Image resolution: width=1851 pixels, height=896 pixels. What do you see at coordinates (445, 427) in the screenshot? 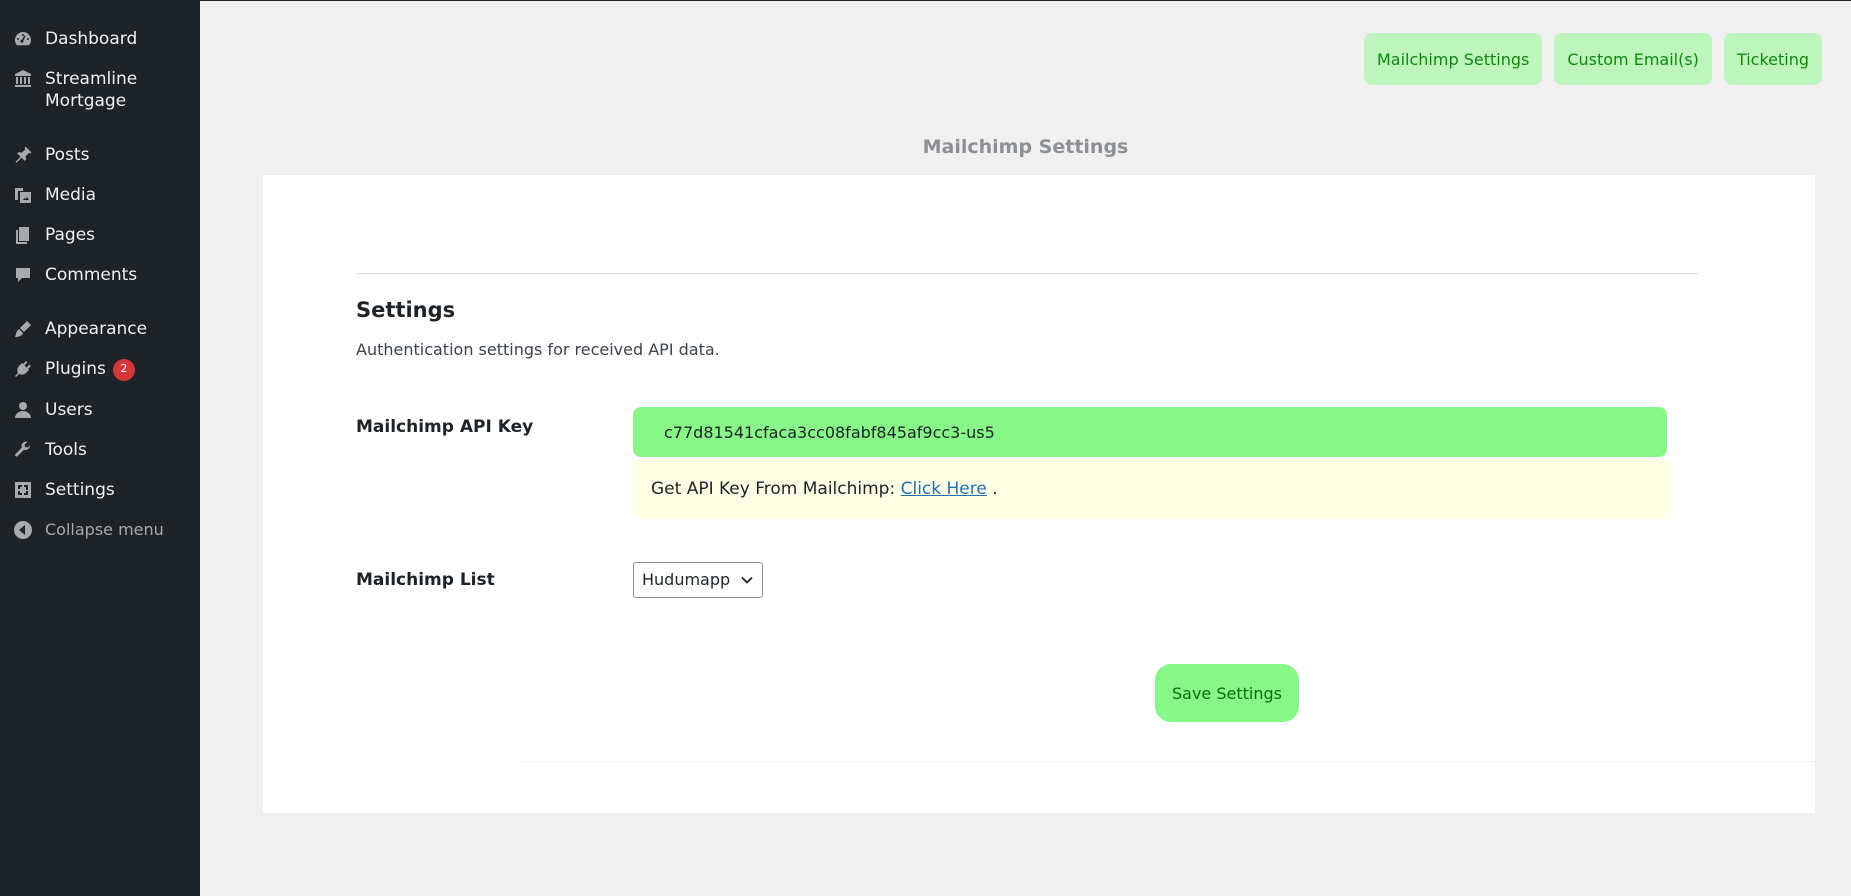
I see `api-key-label: Mailchimp API Key` at bounding box center [445, 427].